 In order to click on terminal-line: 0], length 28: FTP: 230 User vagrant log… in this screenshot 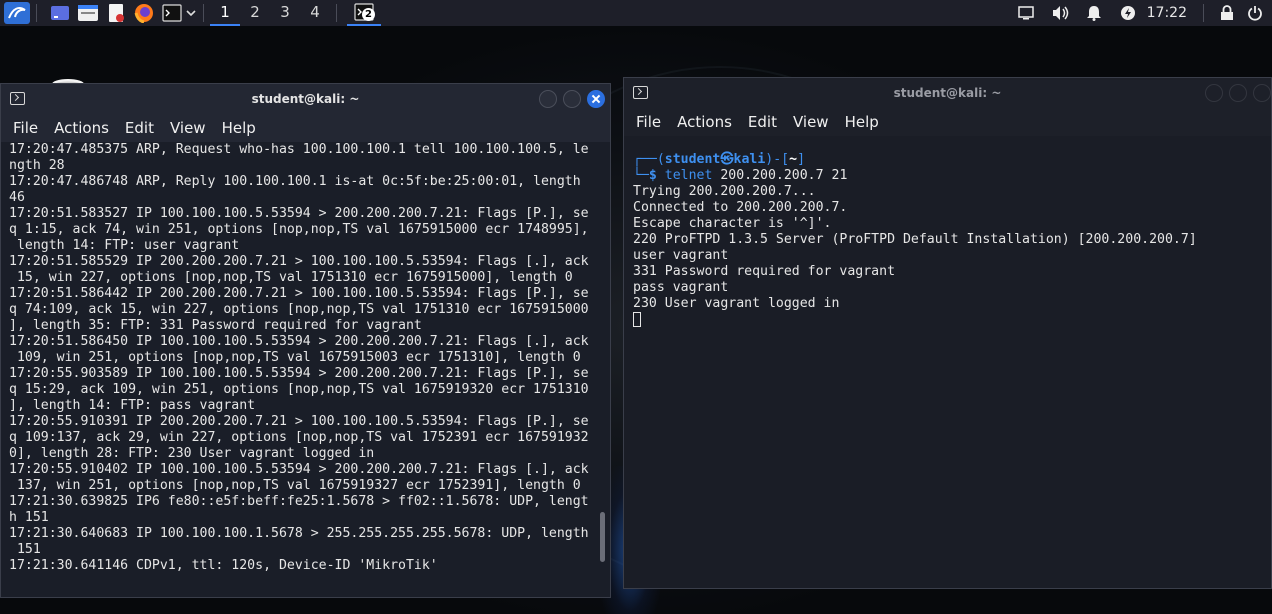, I will do `click(192, 453)`.